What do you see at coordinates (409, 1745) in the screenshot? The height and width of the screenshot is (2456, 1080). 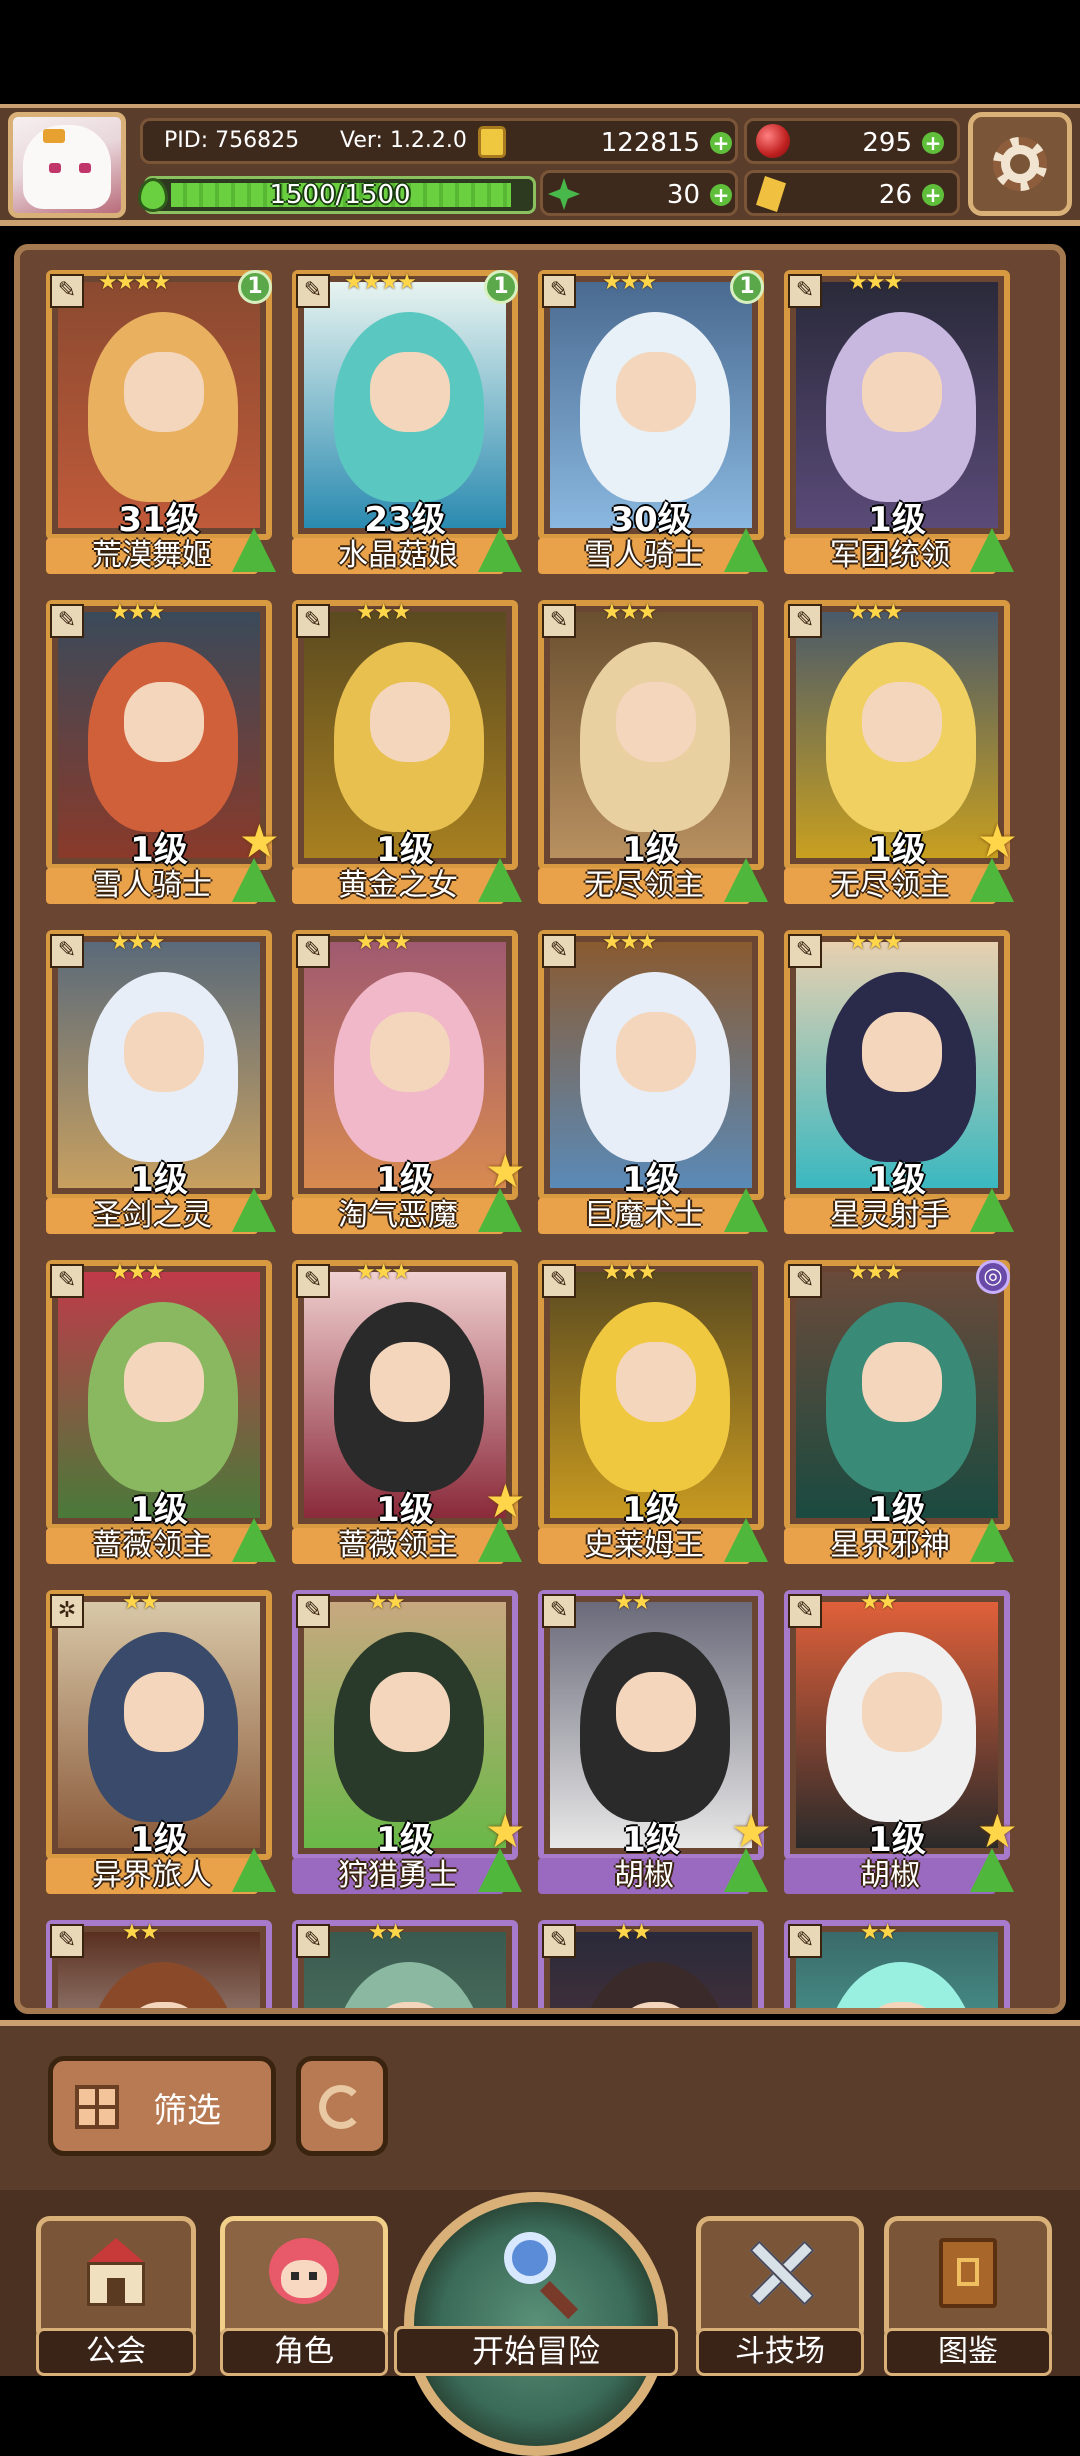 I see `character-card: ✎ ★★ 1级 狩猎勇士 ★` at bounding box center [409, 1745].